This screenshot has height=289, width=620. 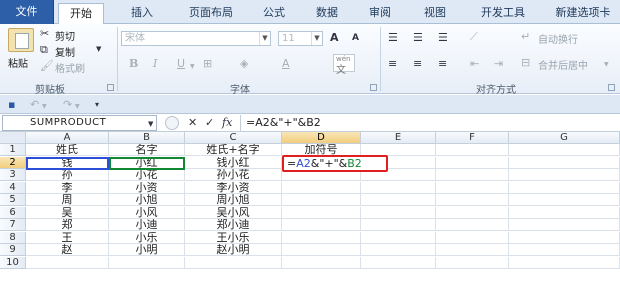 What do you see at coordinates (380, 13) in the screenshot?
I see `tab-review: 审阅` at bounding box center [380, 13].